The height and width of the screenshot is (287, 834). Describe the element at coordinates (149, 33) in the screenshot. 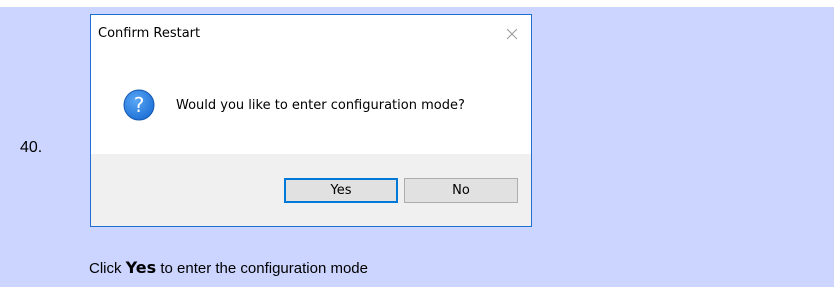

I see `dialog-title: Confirm Restart` at that location.